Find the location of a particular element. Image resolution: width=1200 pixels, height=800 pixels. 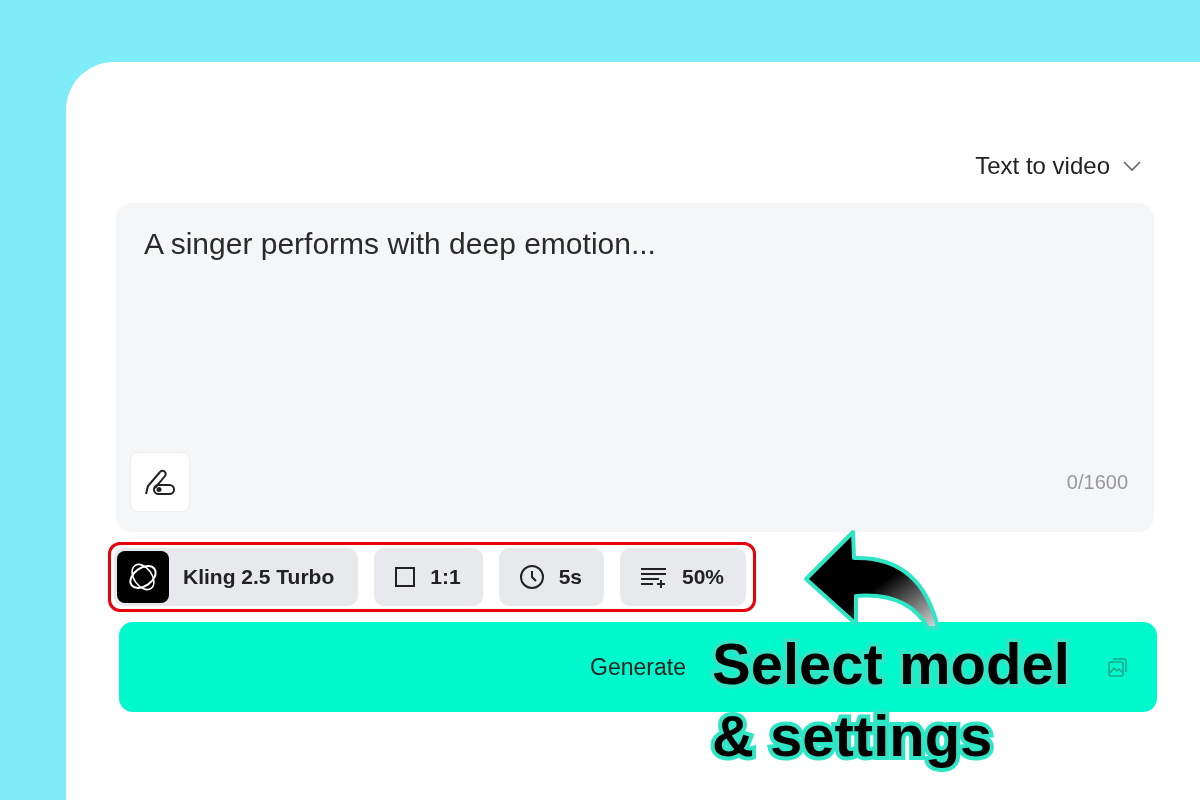

character-counter: 0/1600 is located at coordinates (1097, 482).